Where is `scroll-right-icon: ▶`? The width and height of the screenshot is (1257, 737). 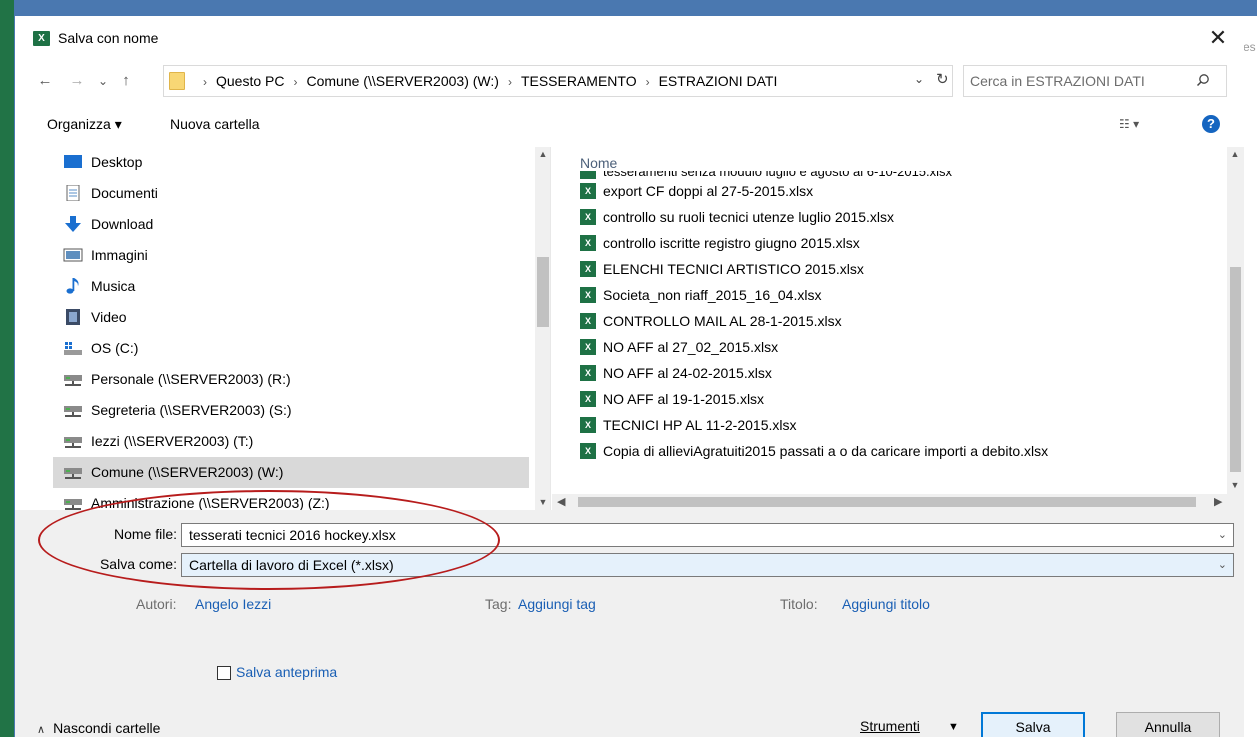 scroll-right-icon: ▶ is located at coordinates (1218, 501).